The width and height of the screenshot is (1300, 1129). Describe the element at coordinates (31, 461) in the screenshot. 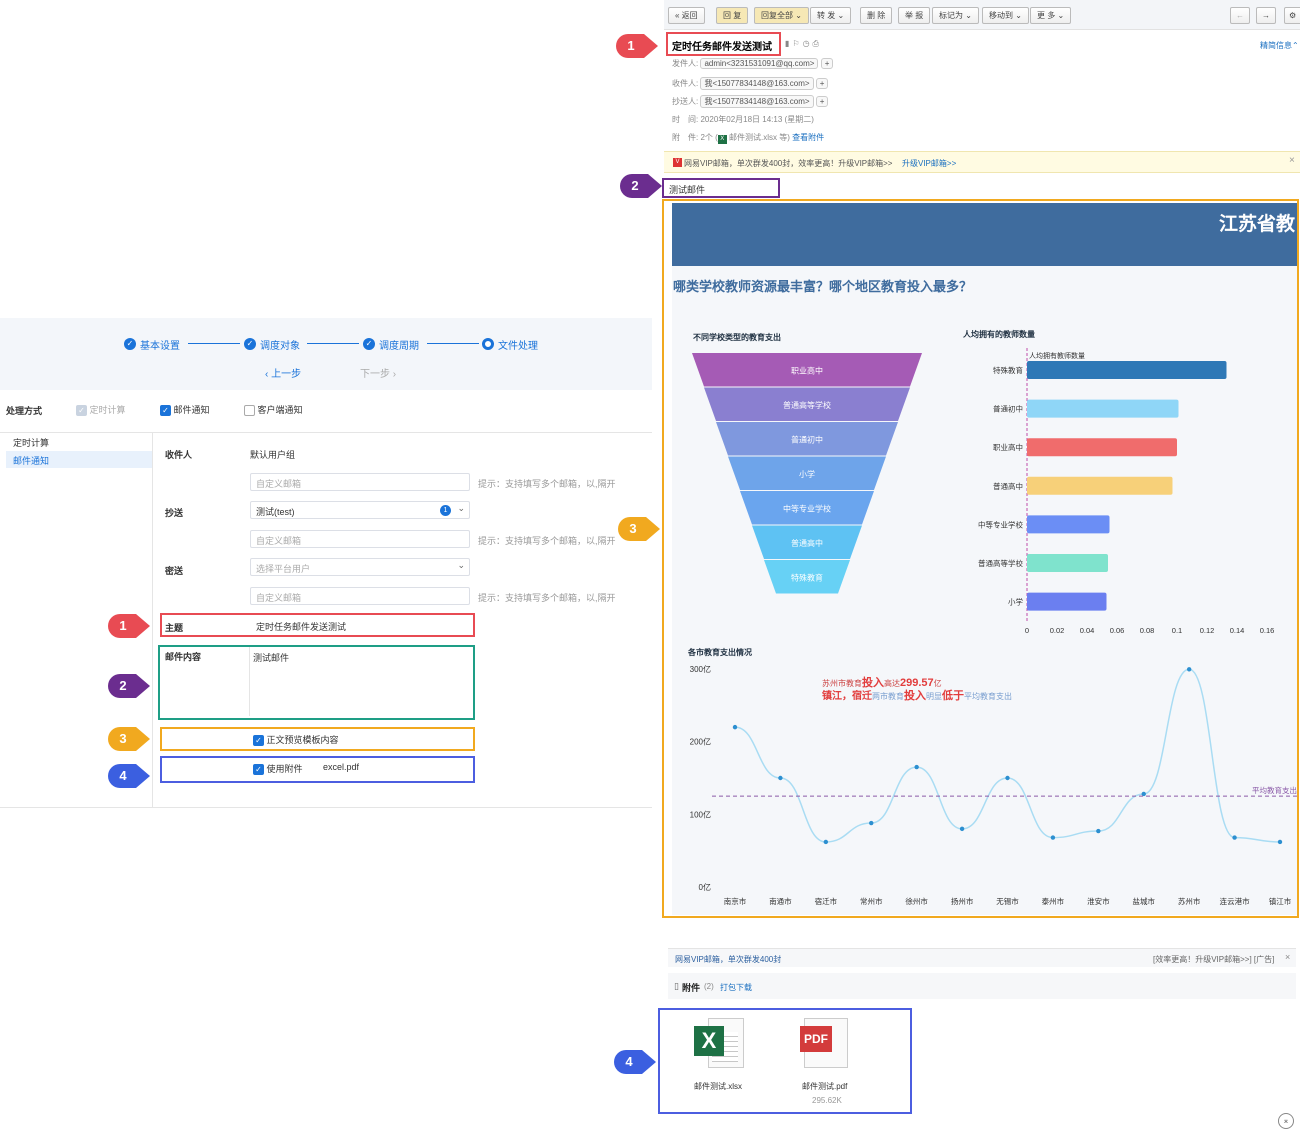

I see `side-item-label: 邮件通知` at that location.